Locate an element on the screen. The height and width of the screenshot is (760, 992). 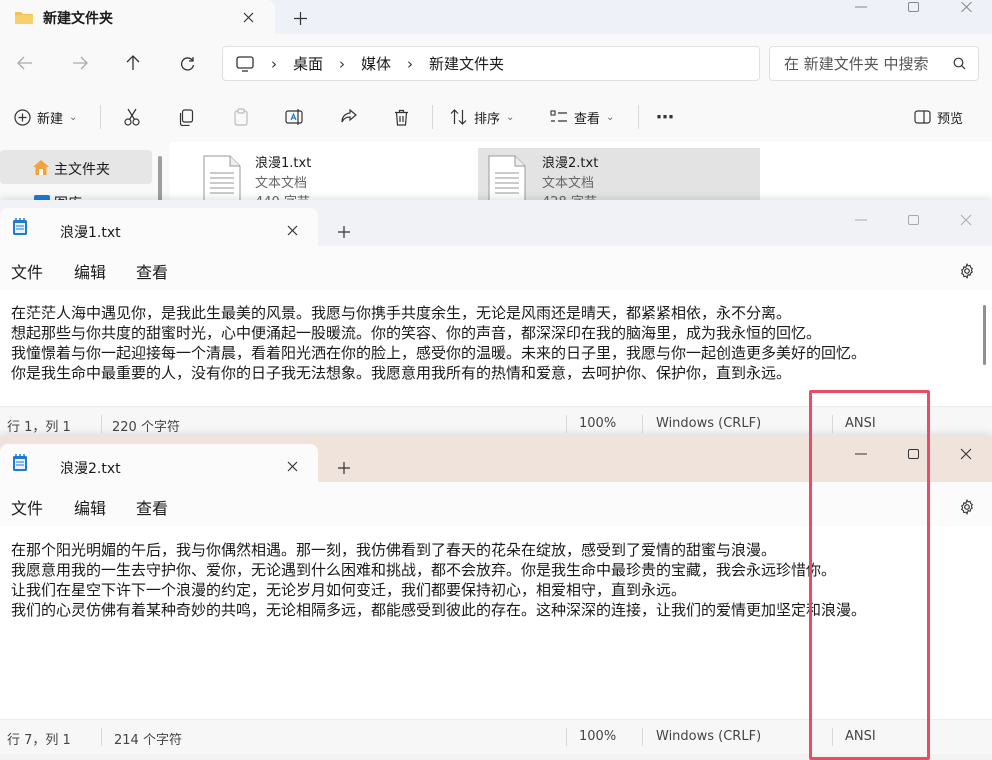
character-count: 214 个字符 is located at coordinates (148, 740).